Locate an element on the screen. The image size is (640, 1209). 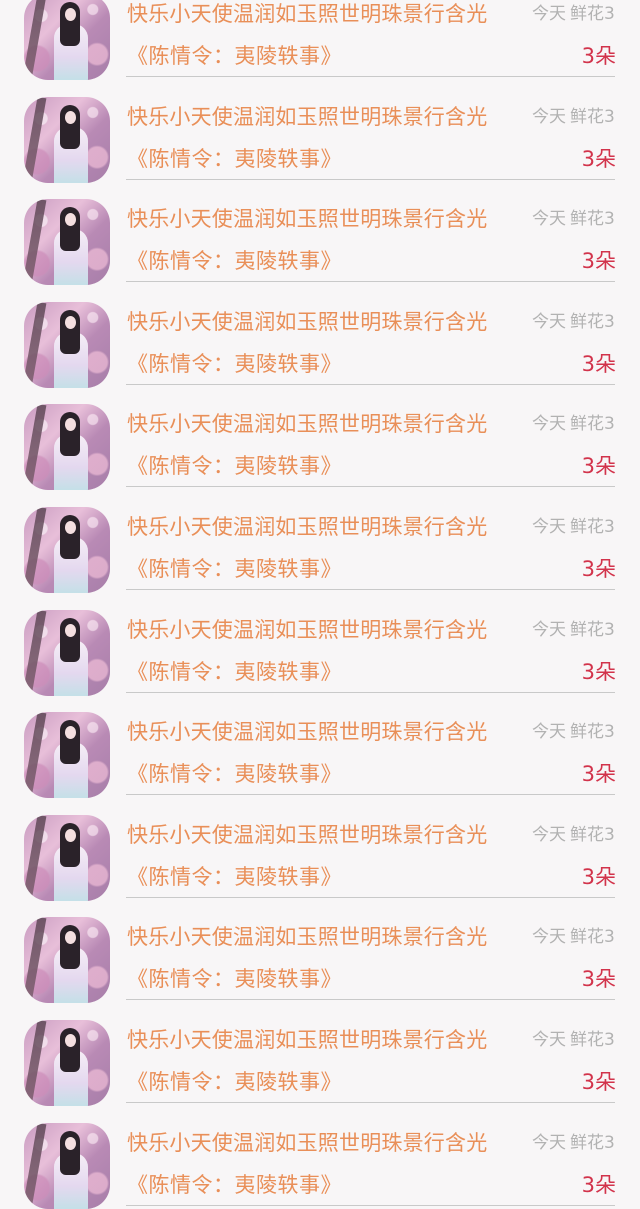
row-divider is located at coordinates (370, 1205).